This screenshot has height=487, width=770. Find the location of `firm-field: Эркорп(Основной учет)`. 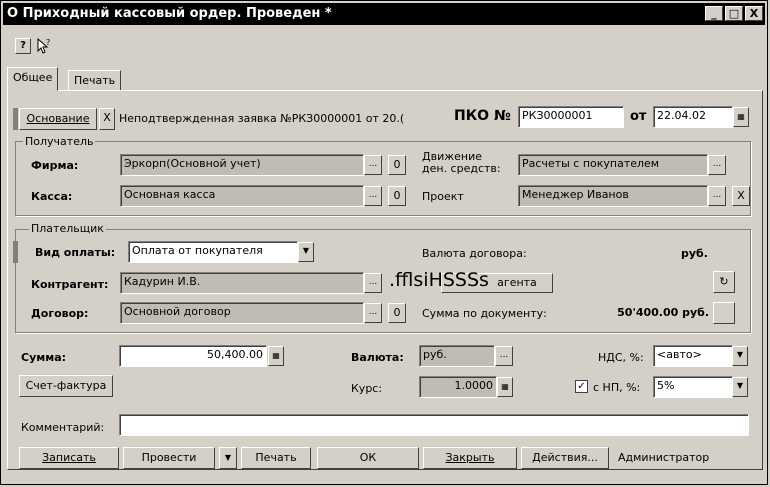

firm-field: Эркорп(Основной учет) is located at coordinates (242, 165).